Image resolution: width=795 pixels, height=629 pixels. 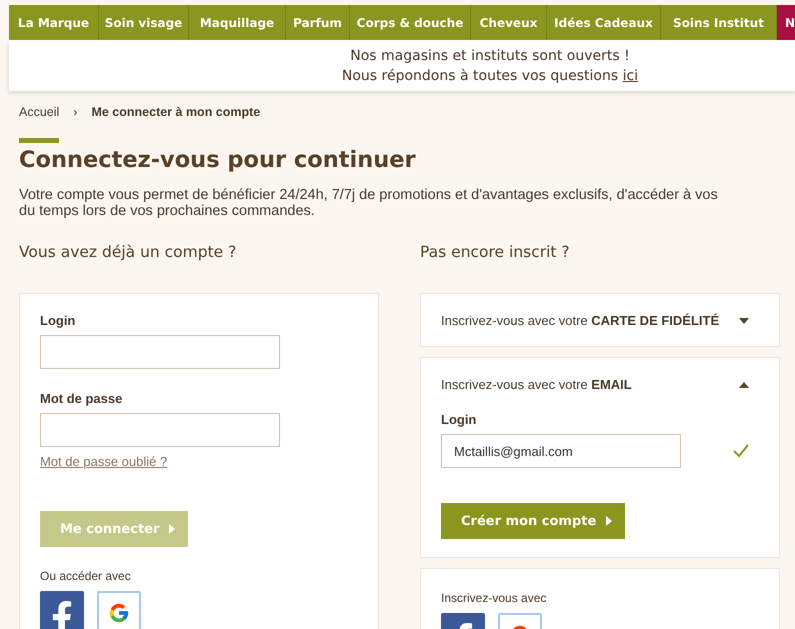 I want to click on banner-text: Nous répondons à toutes vos questions ici, so click(x=490, y=76).